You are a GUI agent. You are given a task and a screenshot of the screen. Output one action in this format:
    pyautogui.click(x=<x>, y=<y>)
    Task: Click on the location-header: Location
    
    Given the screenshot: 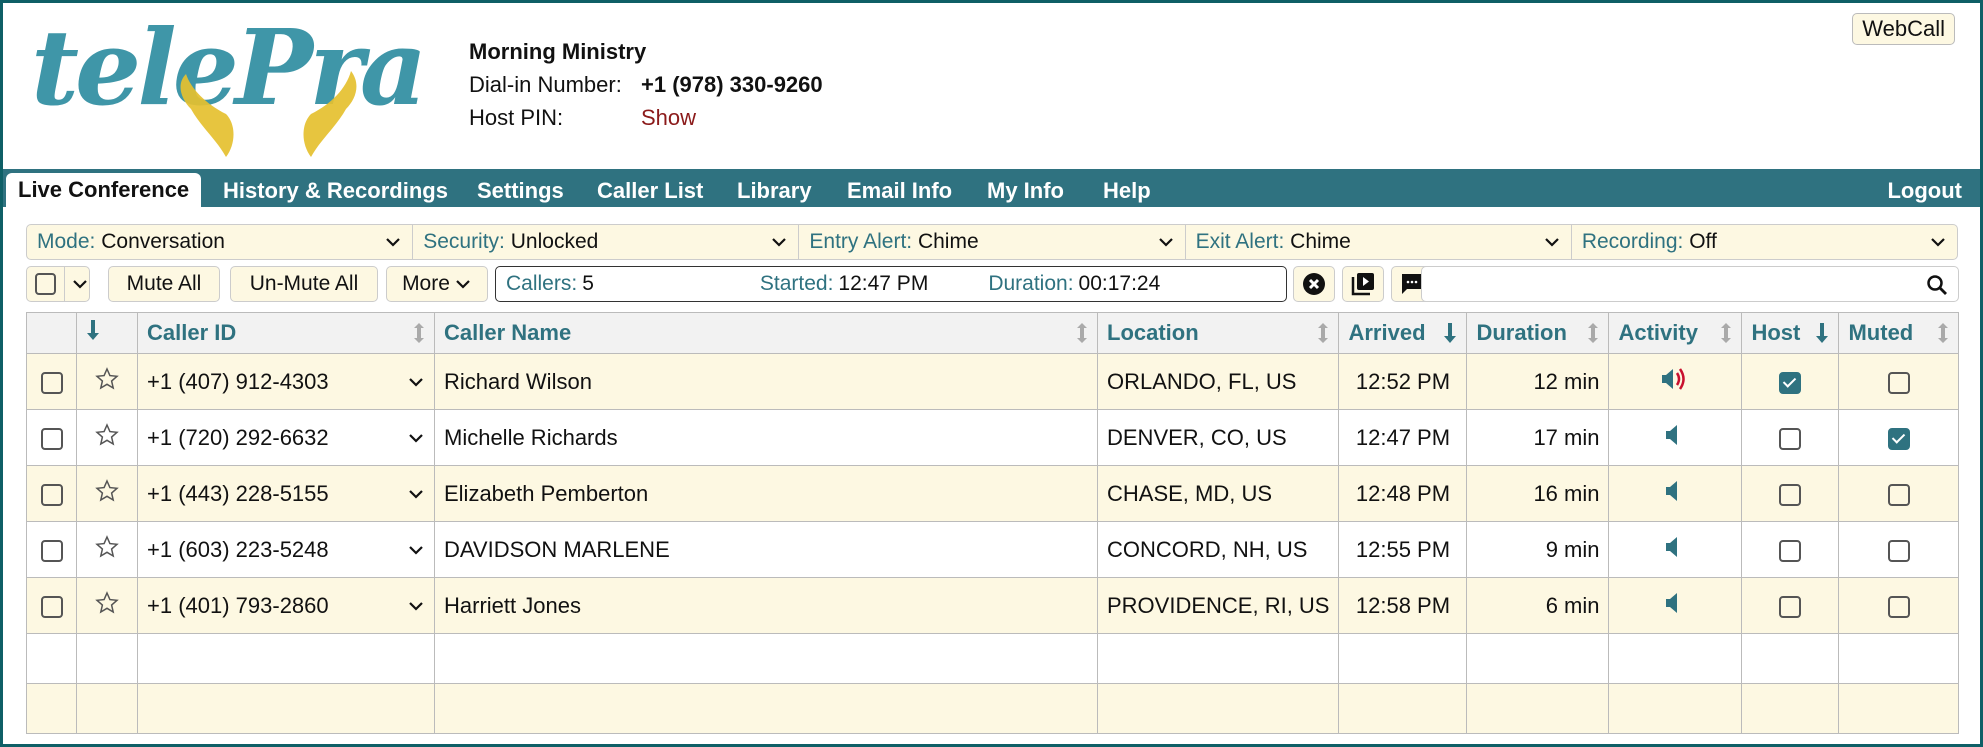 What is the action you would take?
    pyautogui.click(x=1218, y=333)
    